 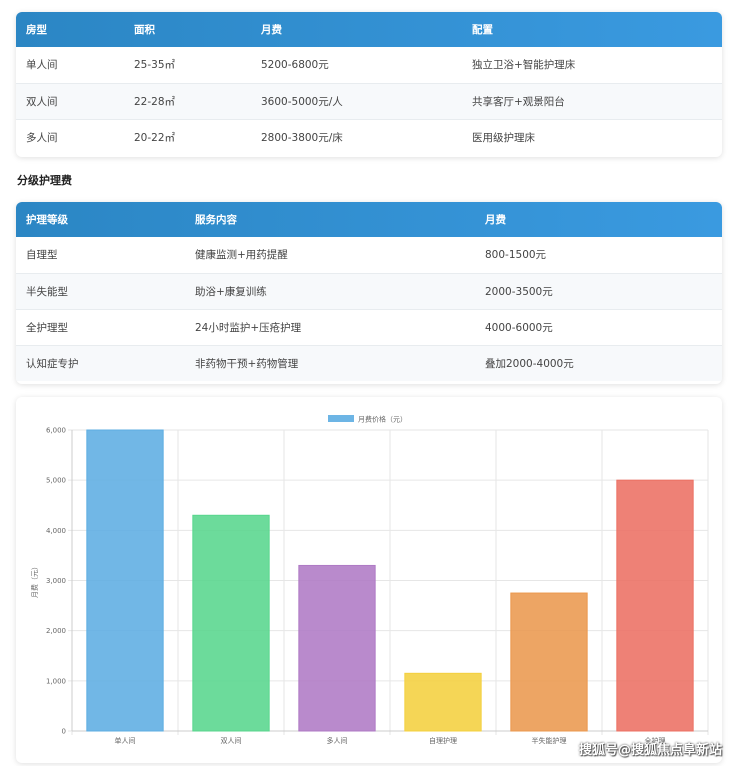 What do you see at coordinates (100, 255) in the screenshot?
I see `table-cell: 自理型` at bounding box center [100, 255].